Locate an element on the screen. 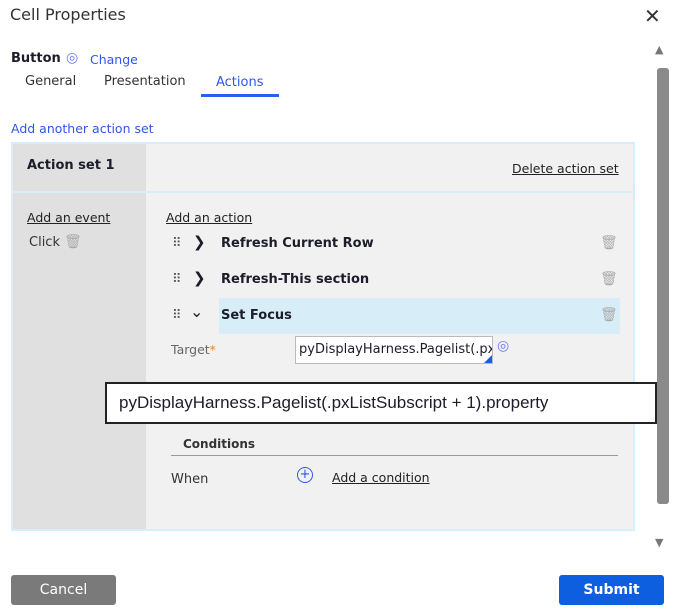 Image resolution: width=676 pixels, height=609 pixels. conditions-title: Conditions is located at coordinates (219, 444).